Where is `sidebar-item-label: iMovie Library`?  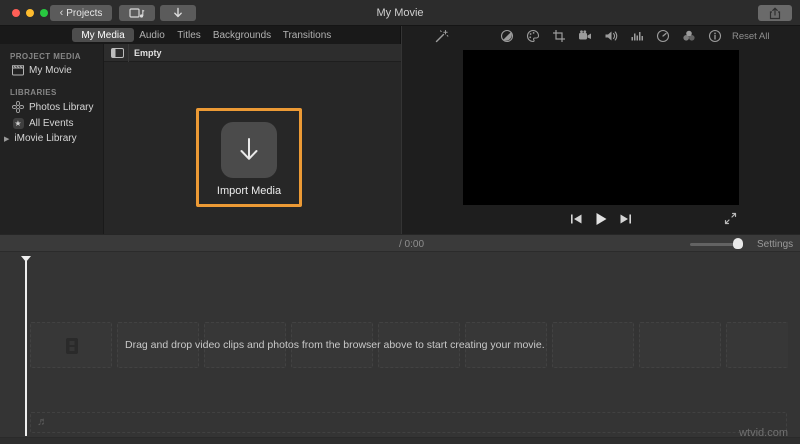 sidebar-item-label: iMovie Library is located at coordinates (45, 138).